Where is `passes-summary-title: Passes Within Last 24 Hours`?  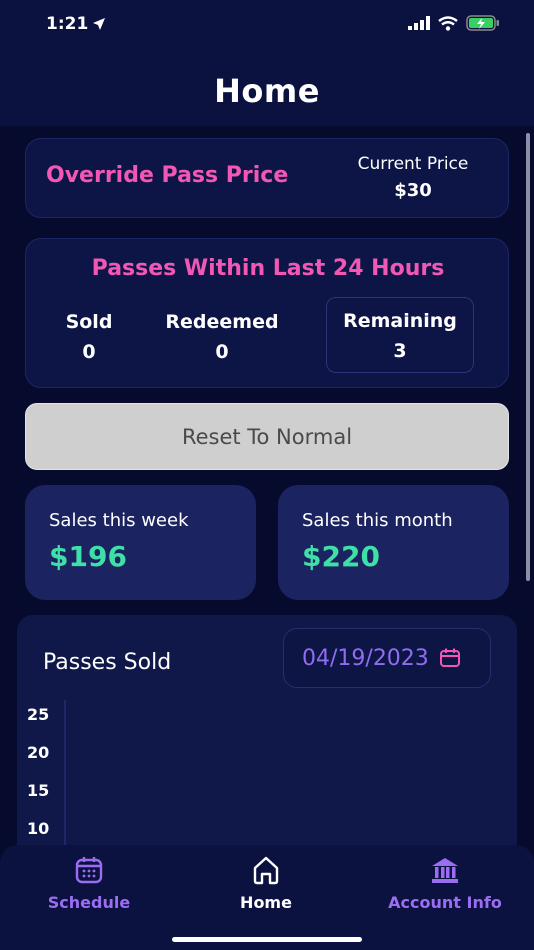 passes-summary-title: Passes Within Last 24 Hours is located at coordinates (268, 268).